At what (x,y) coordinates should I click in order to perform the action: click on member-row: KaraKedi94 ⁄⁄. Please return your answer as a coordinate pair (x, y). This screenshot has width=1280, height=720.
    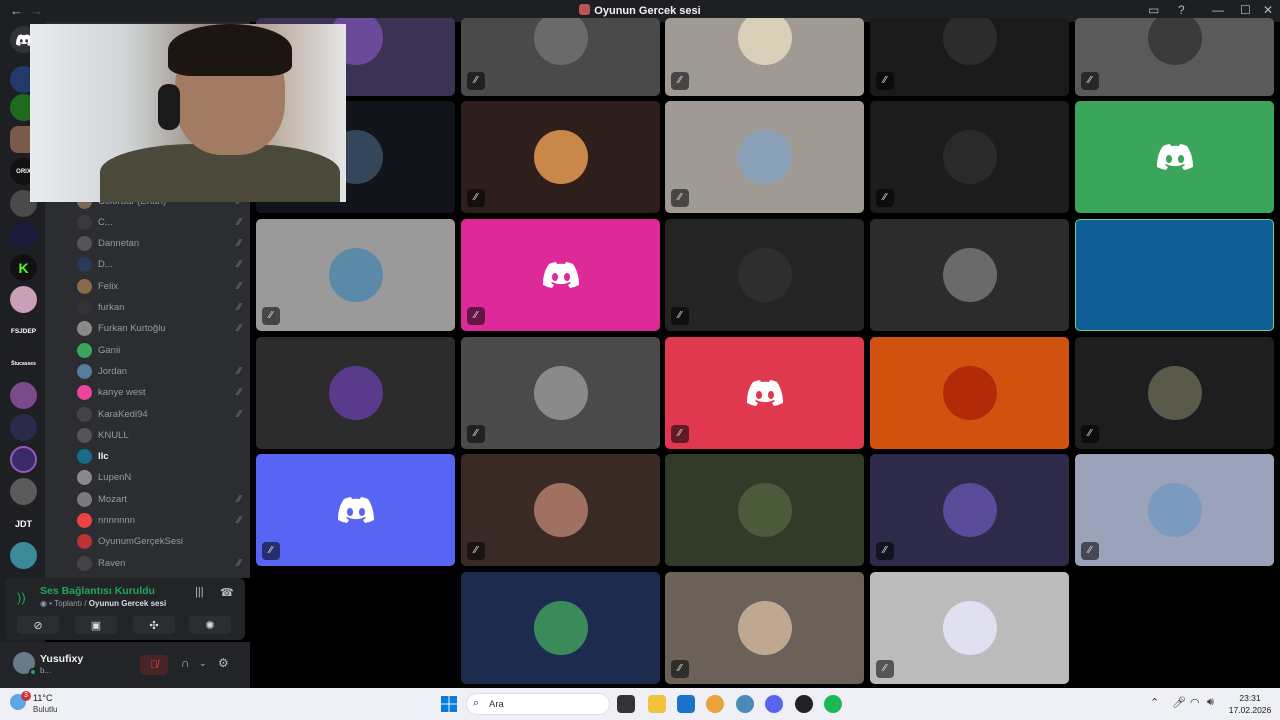
    Looking at the image, I should click on (162, 414).